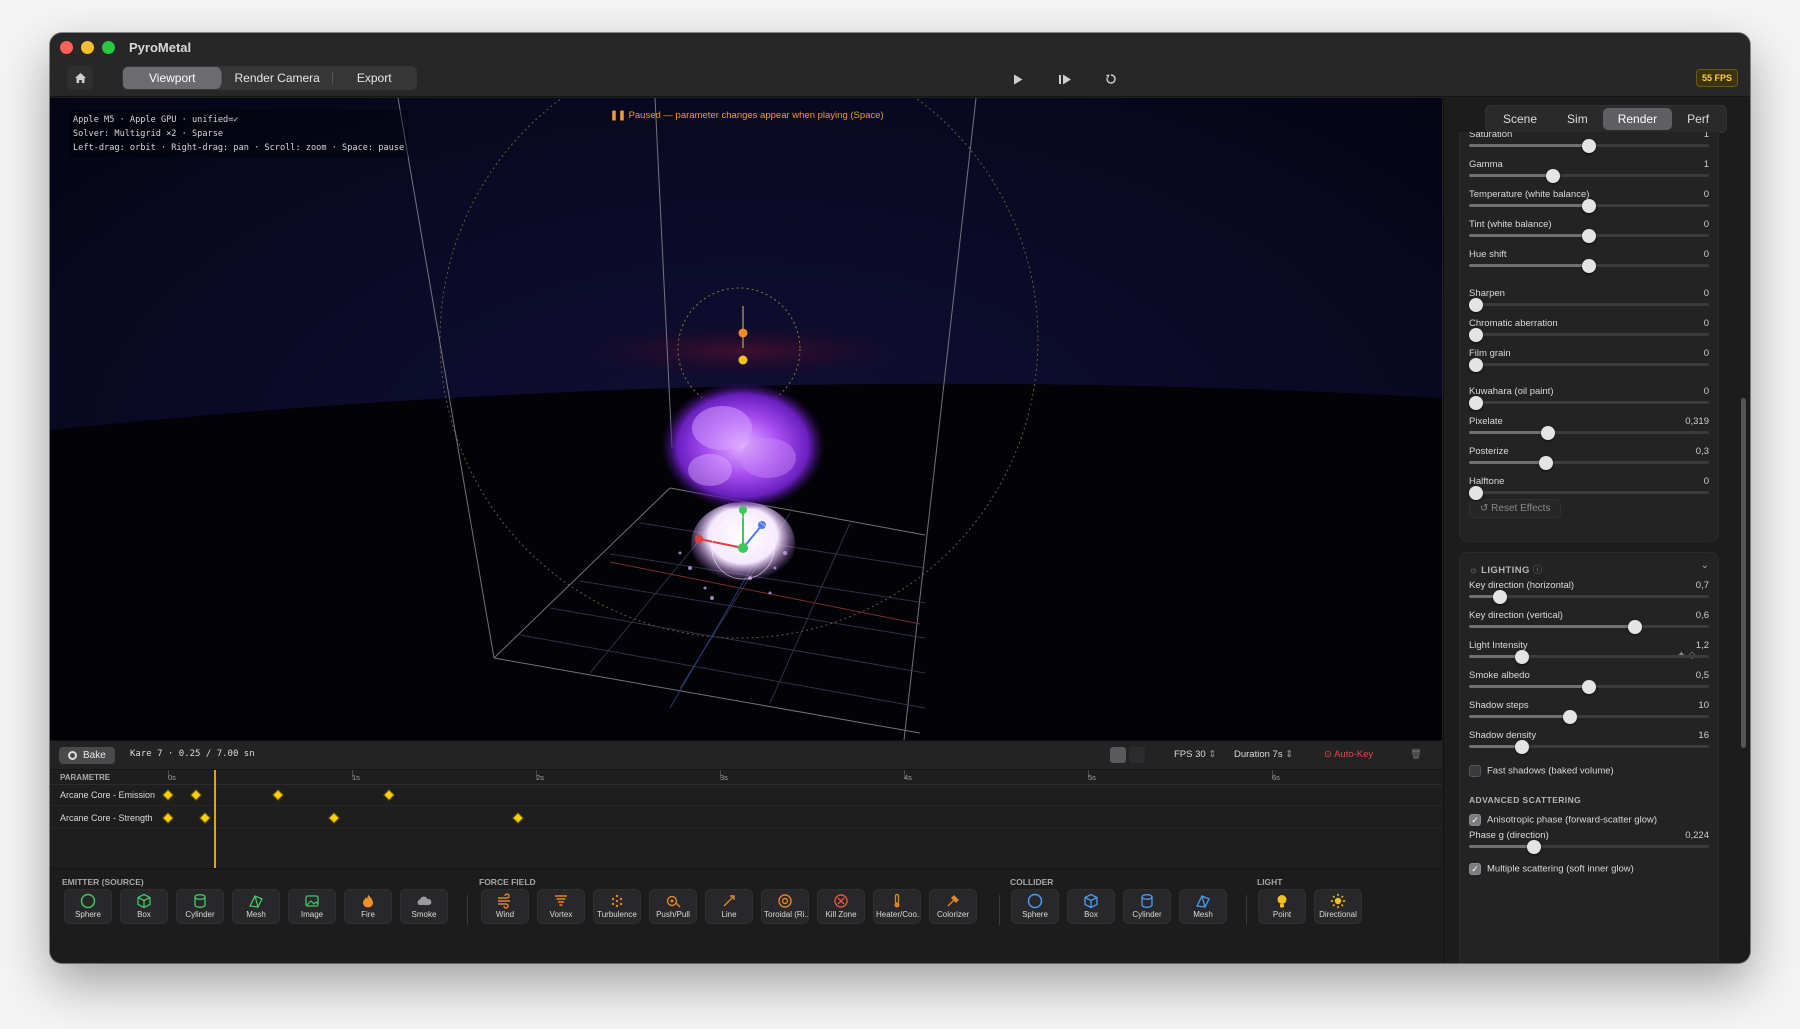 Image resolution: width=1800 pixels, height=1029 pixels. I want to click on slider-gamma: Gamma 1, so click(1589, 174).